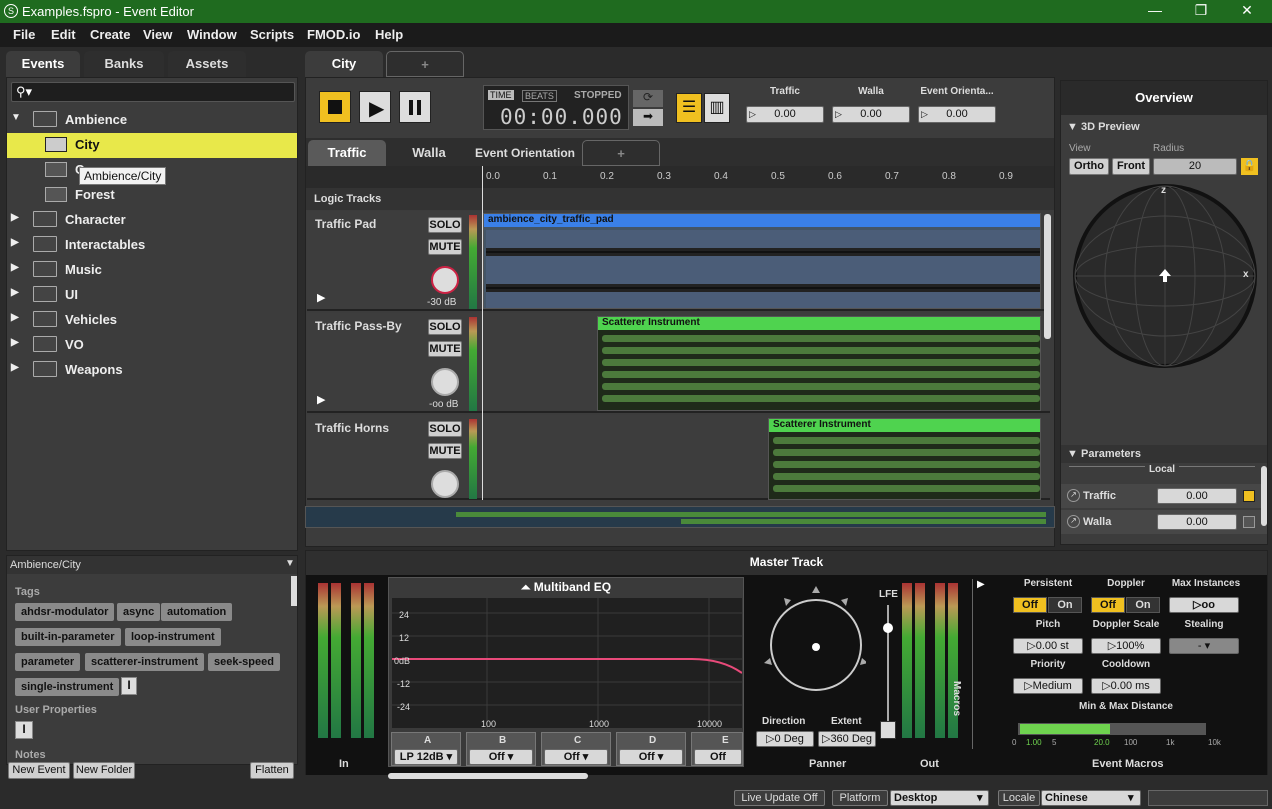 The image size is (1272, 809). Describe the element at coordinates (24, 730) in the screenshot. I see `add-property-cursor-icon: I` at that location.